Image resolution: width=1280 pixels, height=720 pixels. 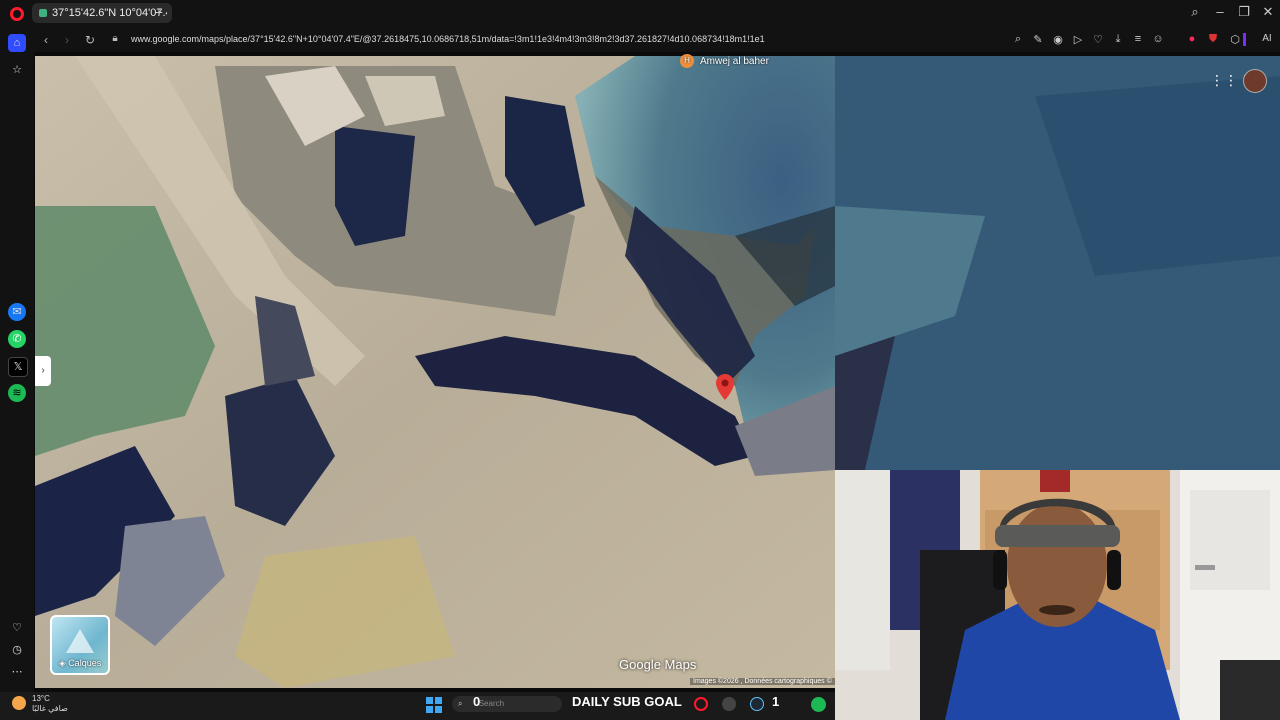 I want to click on layers-button: ◈ Calques, so click(x=80, y=645).